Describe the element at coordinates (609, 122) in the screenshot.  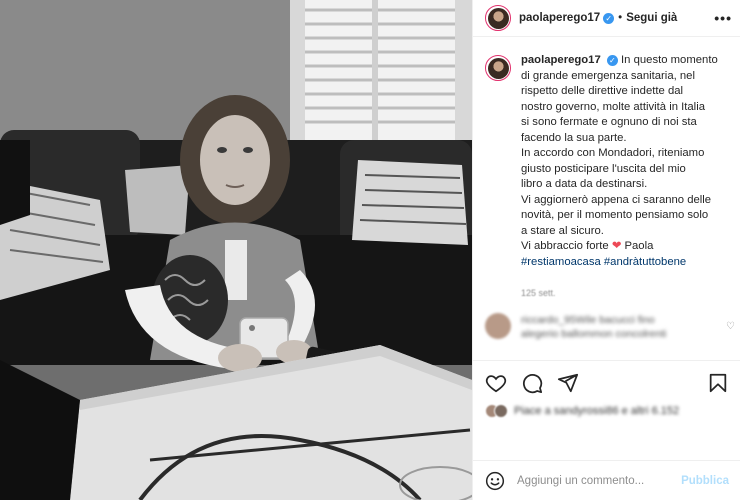
I see `caption-line: si sono fermate e ognuno di noi sta` at that location.